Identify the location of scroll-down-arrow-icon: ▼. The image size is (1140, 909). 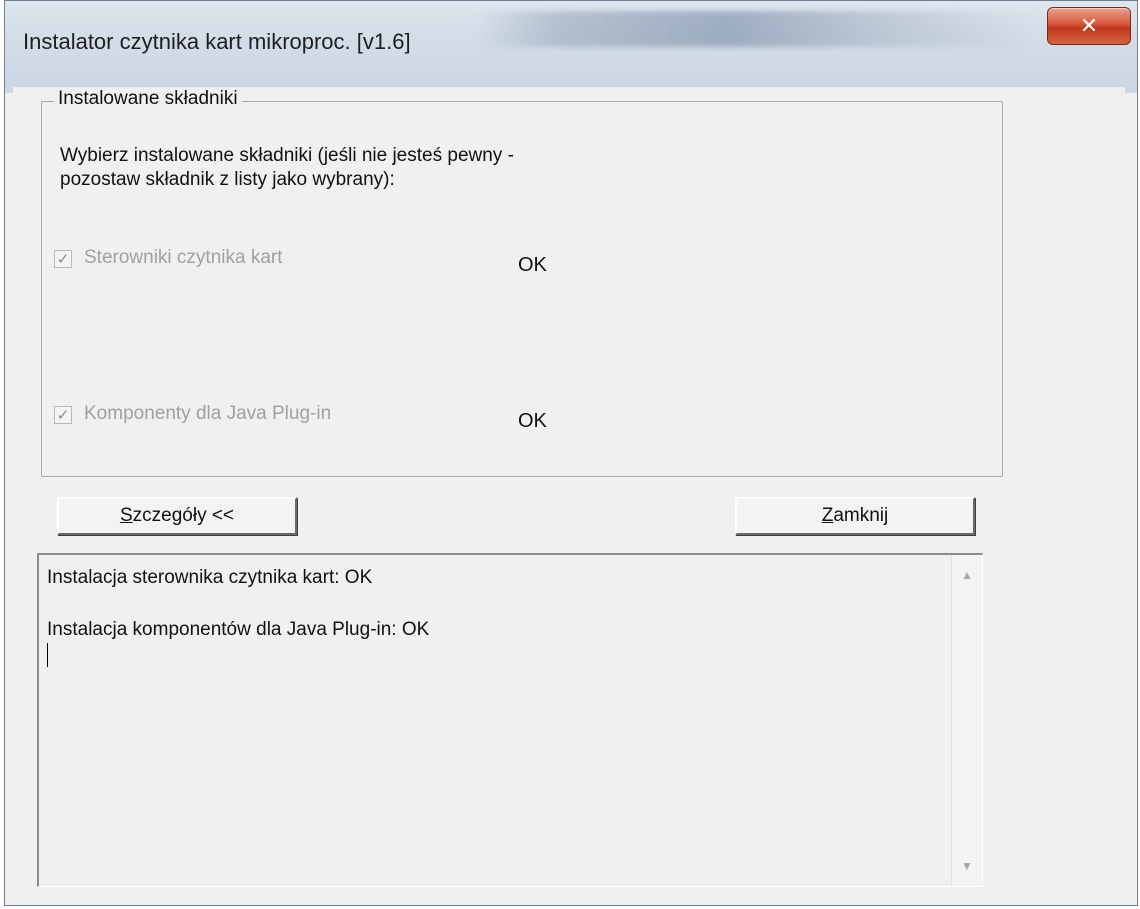
(967, 866).